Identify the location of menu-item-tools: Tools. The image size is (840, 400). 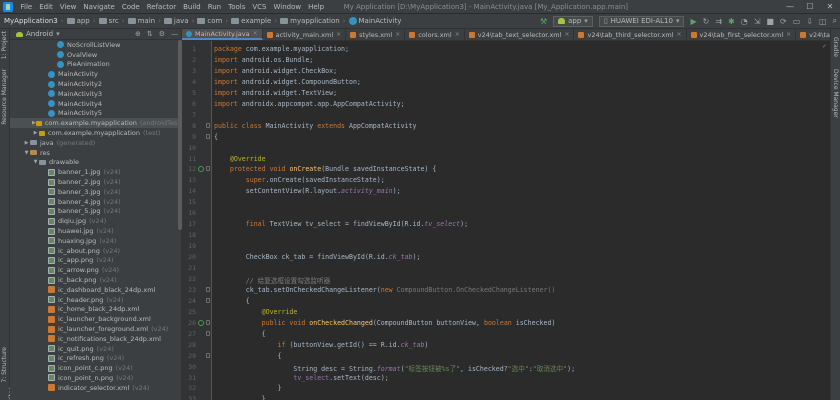
(237, 7).